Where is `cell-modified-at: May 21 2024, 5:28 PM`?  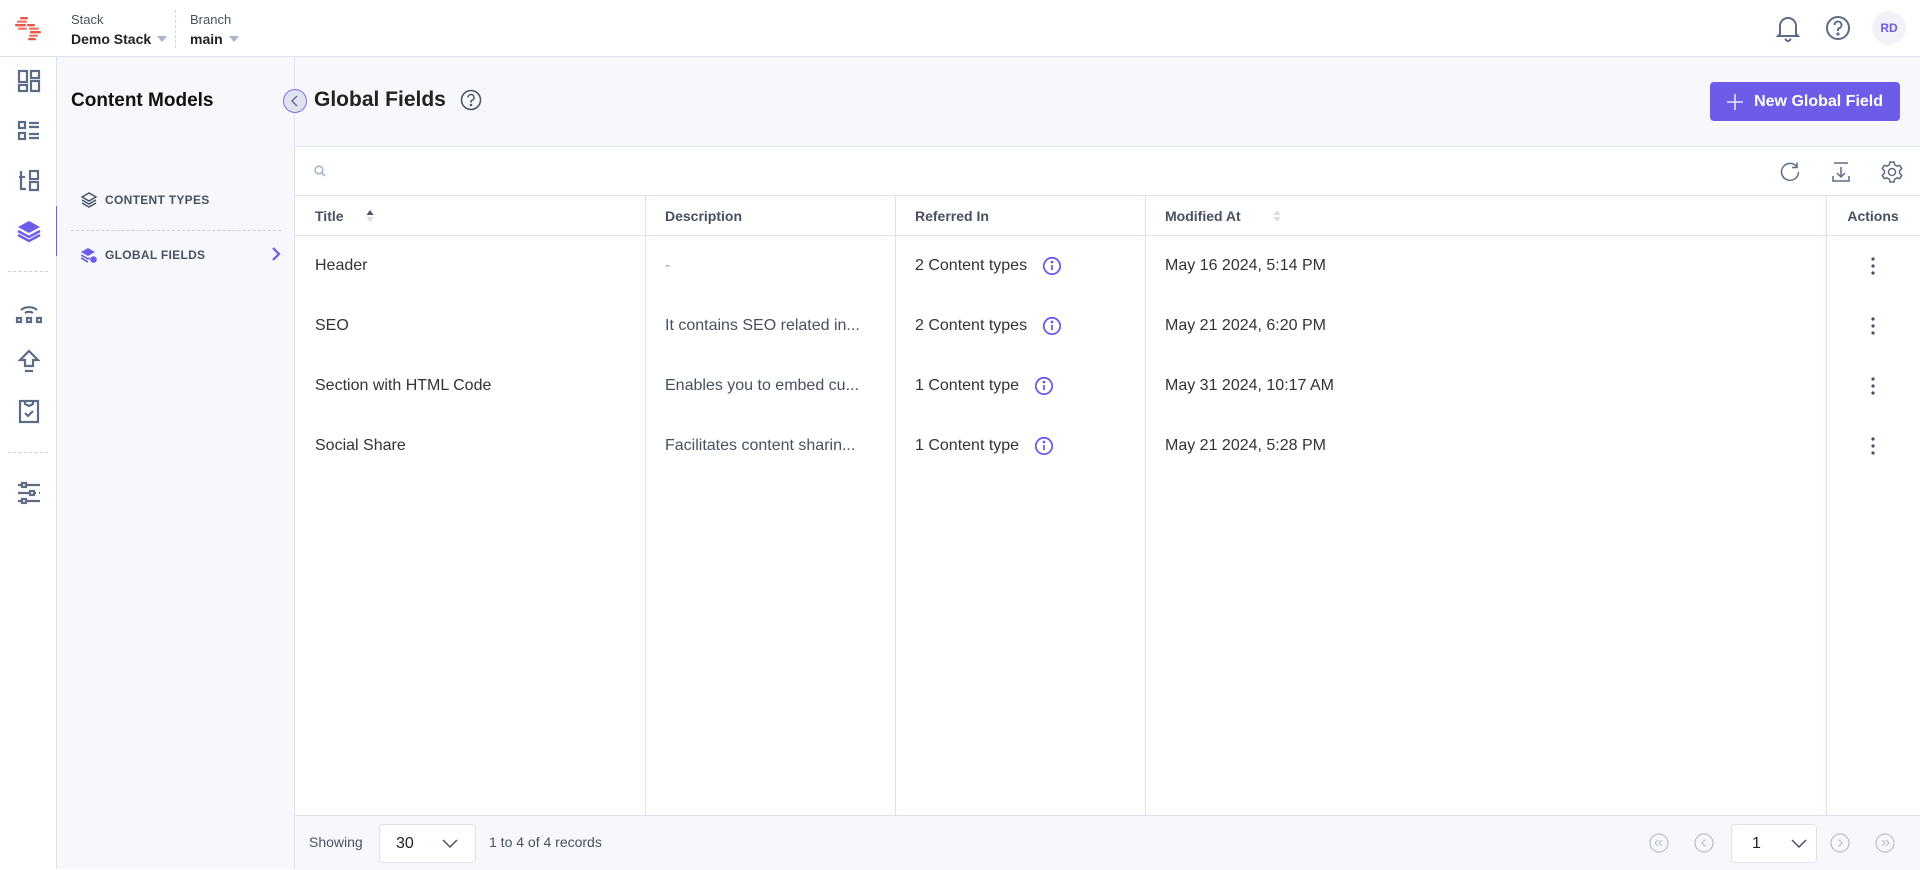 cell-modified-at: May 21 2024, 5:28 PM is located at coordinates (1245, 445).